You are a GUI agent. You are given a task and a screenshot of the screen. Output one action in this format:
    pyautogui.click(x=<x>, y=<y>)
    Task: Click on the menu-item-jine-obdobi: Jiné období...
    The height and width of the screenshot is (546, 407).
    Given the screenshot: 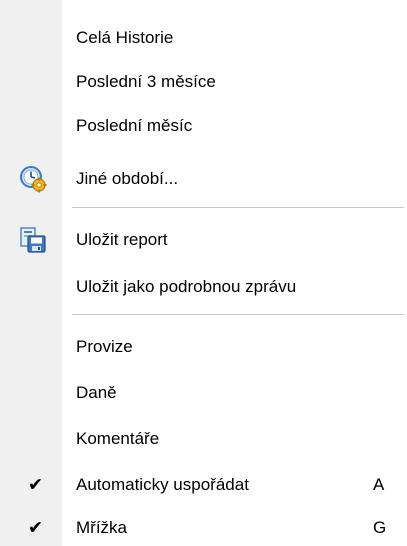 What is the action you would take?
    pyautogui.click(x=203, y=179)
    